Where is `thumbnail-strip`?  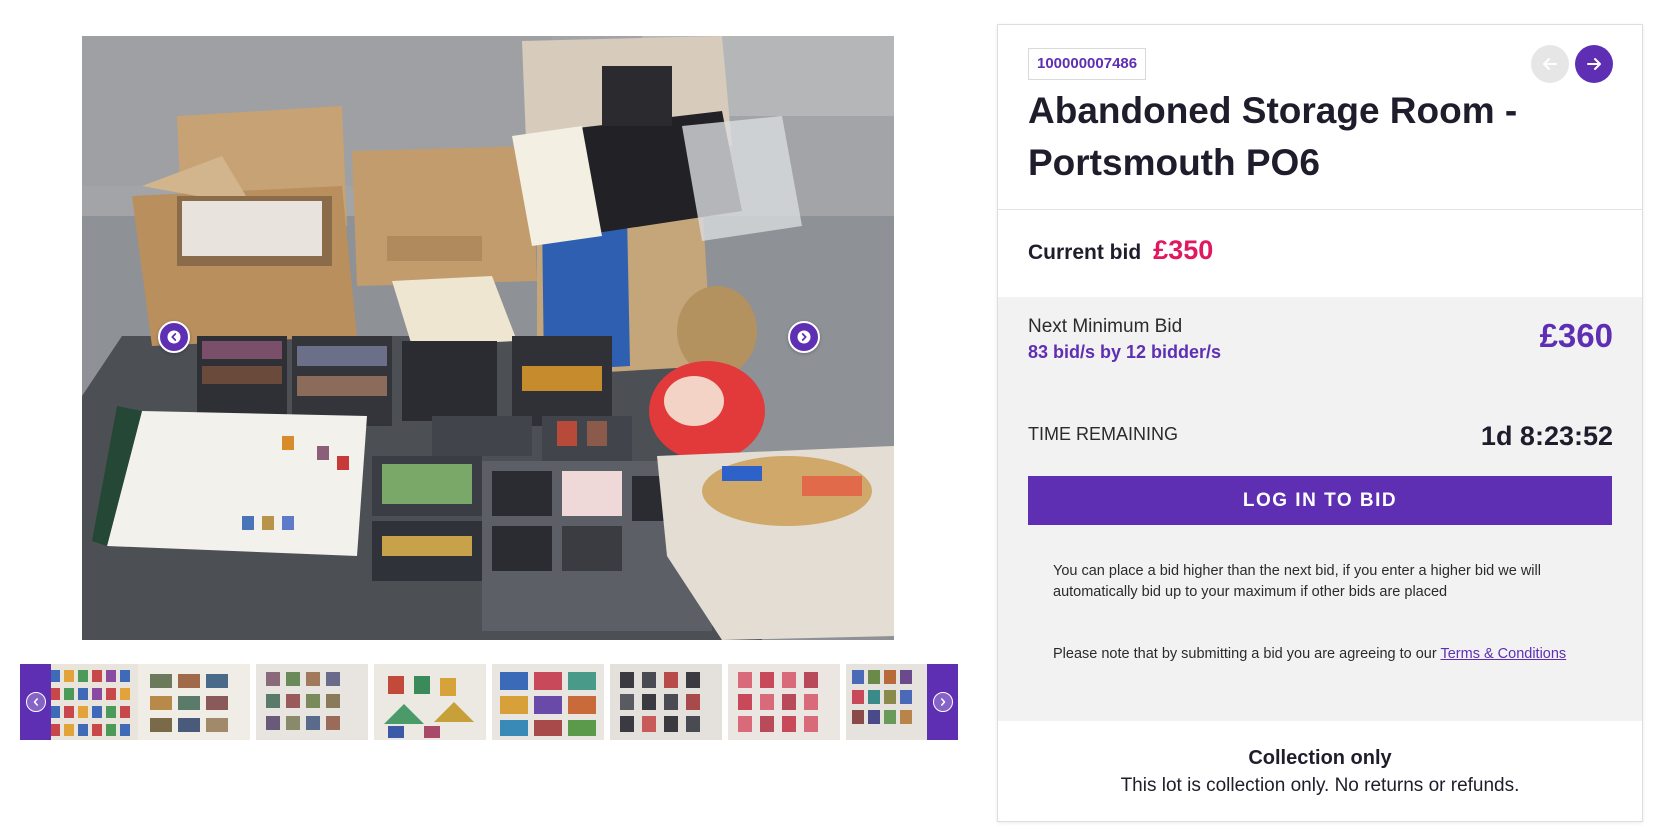
thumbnail-strip is located at coordinates (489, 702).